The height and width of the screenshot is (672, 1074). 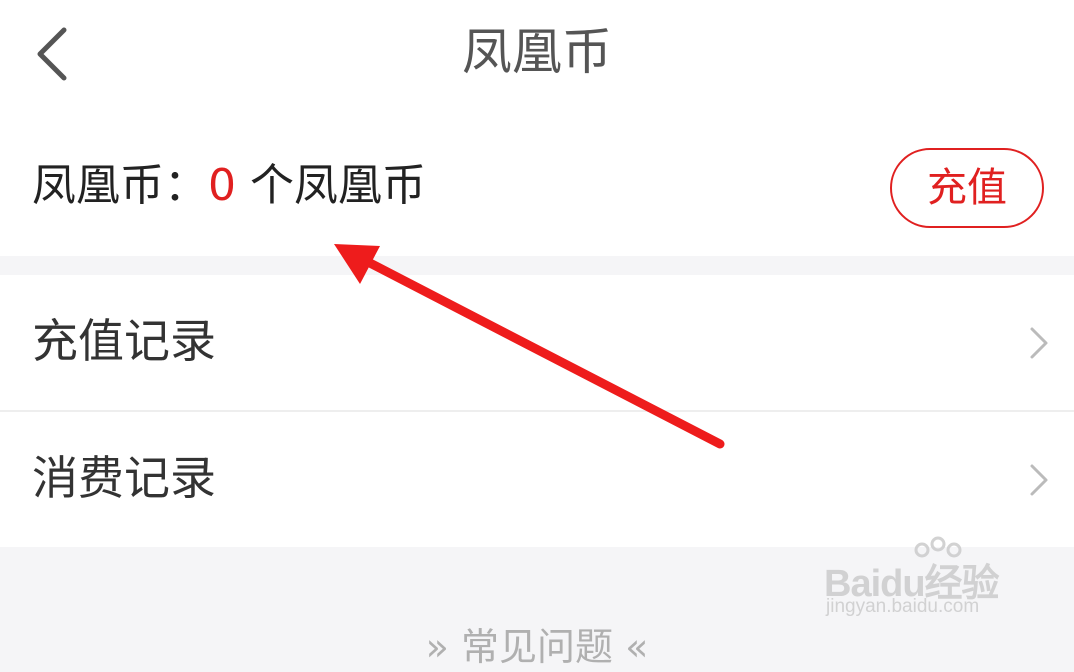 What do you see at coordinates (925, 583) in the screenshot?
I see `watermark: Baidu经验 jingyan.baidu.com` at bounding box center [925, 583].